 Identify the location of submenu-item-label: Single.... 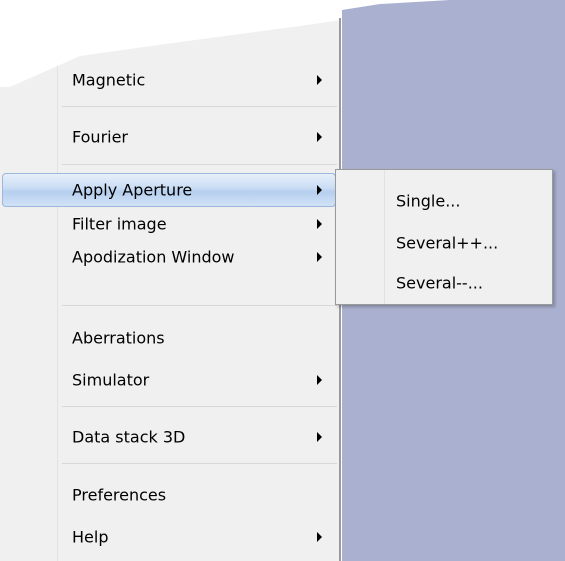
(428, 201).